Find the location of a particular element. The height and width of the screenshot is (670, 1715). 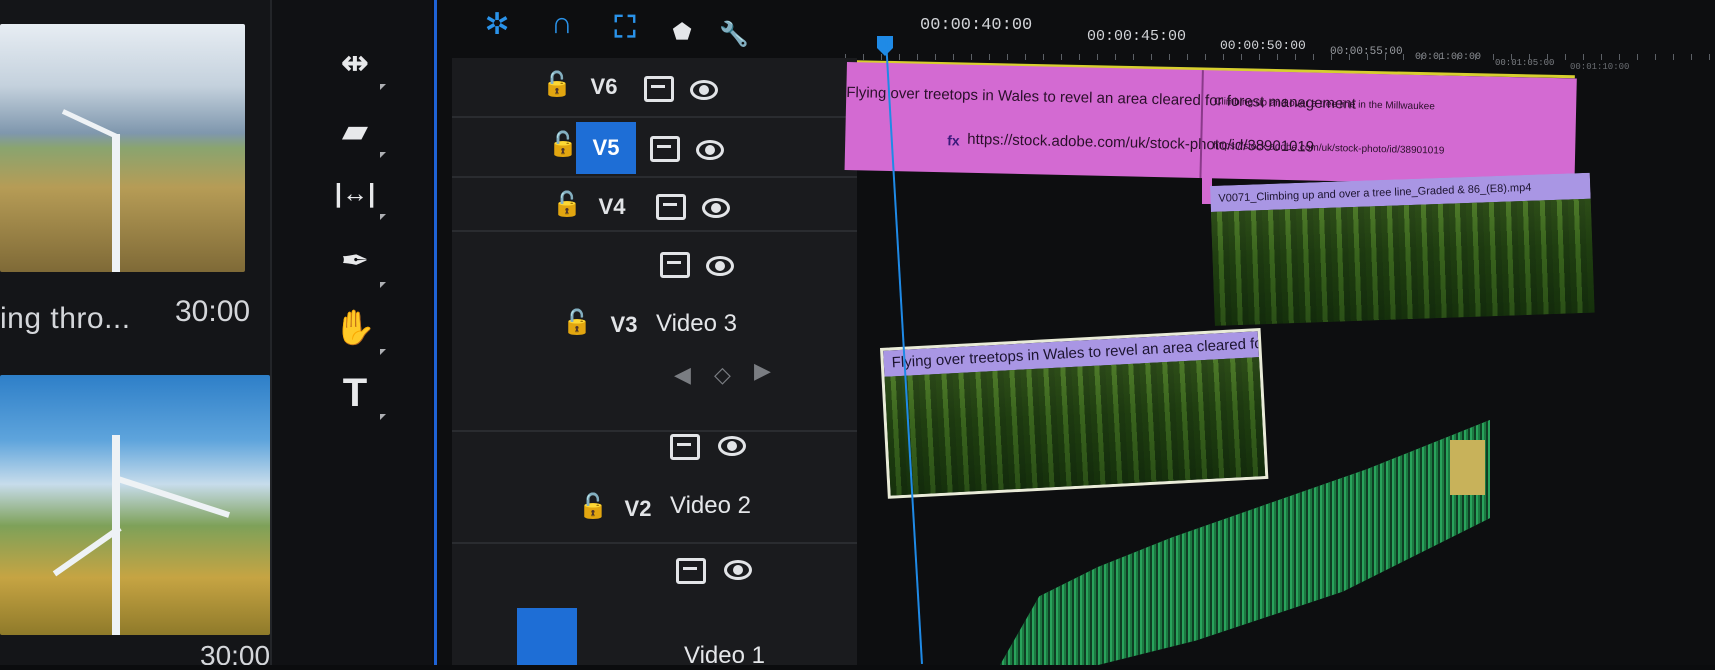

time-ruler is located at coordinates (1280, 57).